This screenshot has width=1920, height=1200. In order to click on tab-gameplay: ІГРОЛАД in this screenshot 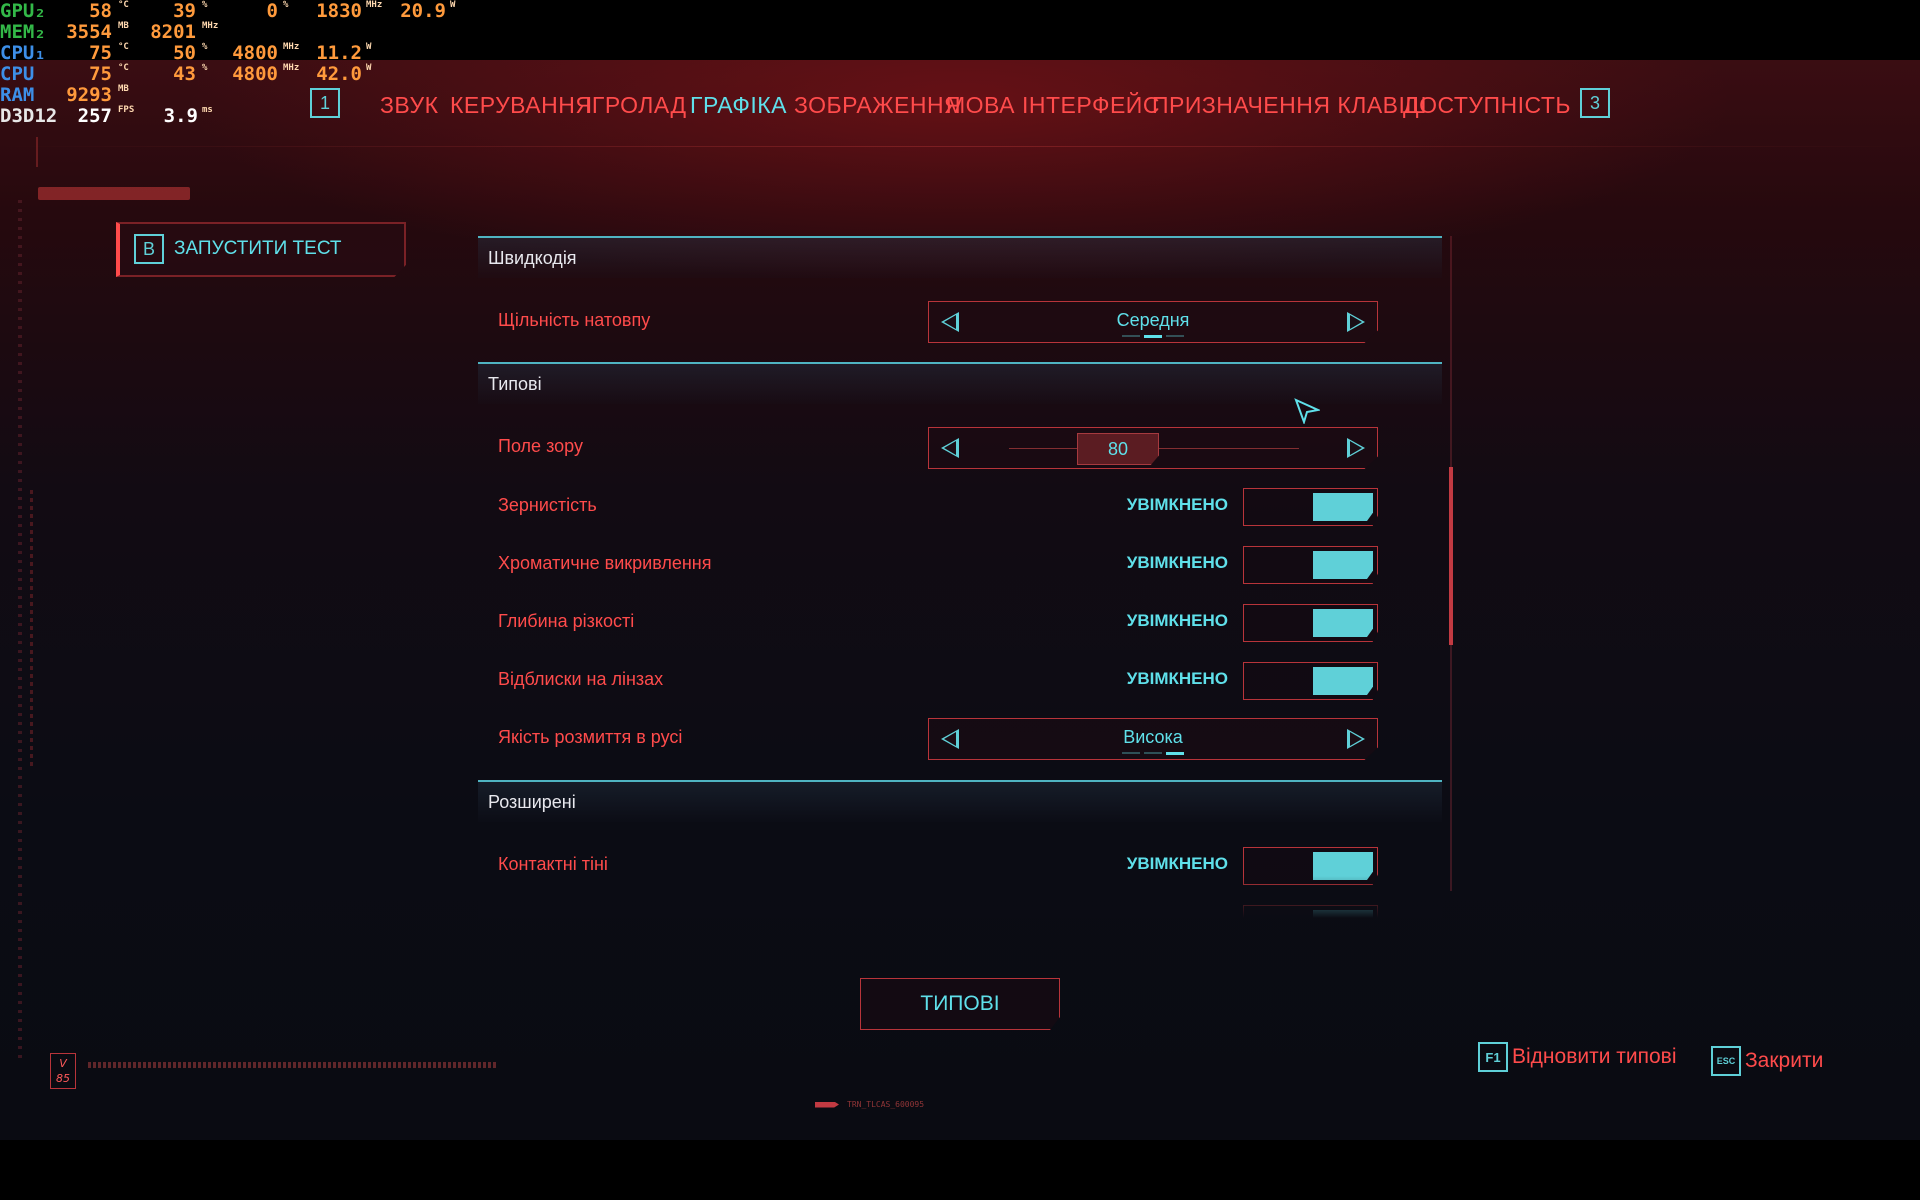, I will do `click(636, 105)`.